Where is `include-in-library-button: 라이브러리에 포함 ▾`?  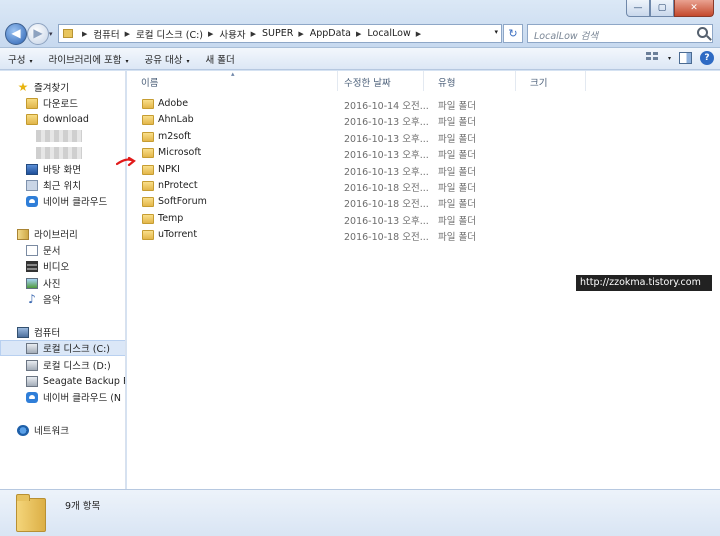
include-in-library-button: 라이브러리에 포함 ▾ is located at coordinates (89, 59).